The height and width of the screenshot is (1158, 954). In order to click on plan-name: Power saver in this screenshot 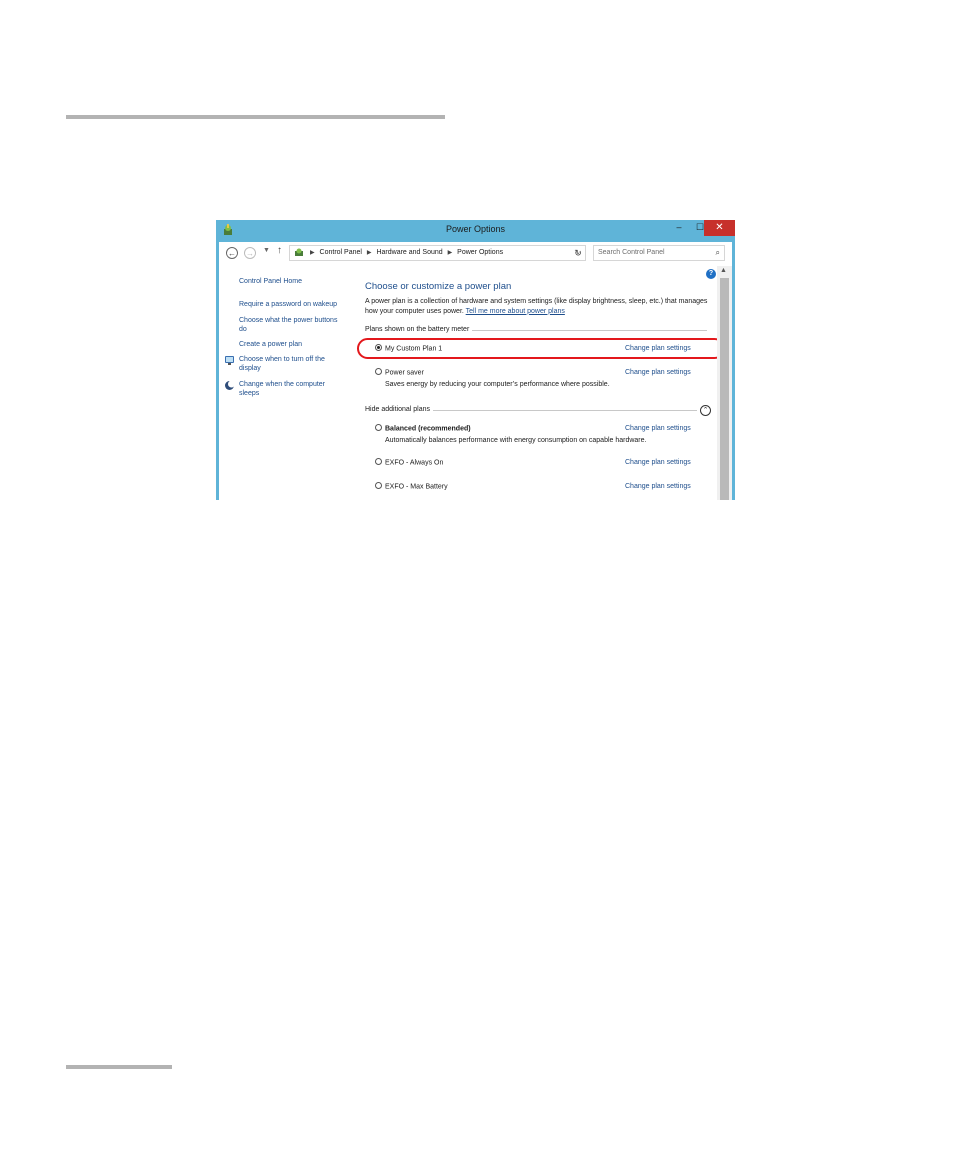, I will do `click(404, 373)`.